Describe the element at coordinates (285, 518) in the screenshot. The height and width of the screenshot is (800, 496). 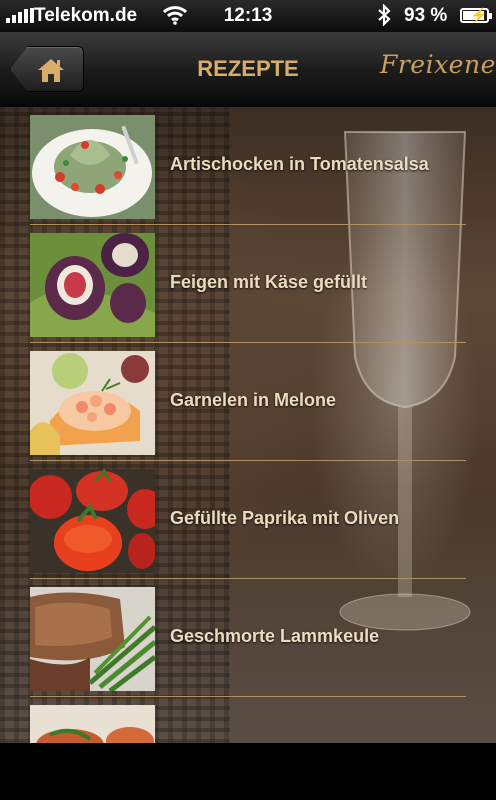
I see `recipe-name: Gefüllte Paprika mit Oliven` at that location.